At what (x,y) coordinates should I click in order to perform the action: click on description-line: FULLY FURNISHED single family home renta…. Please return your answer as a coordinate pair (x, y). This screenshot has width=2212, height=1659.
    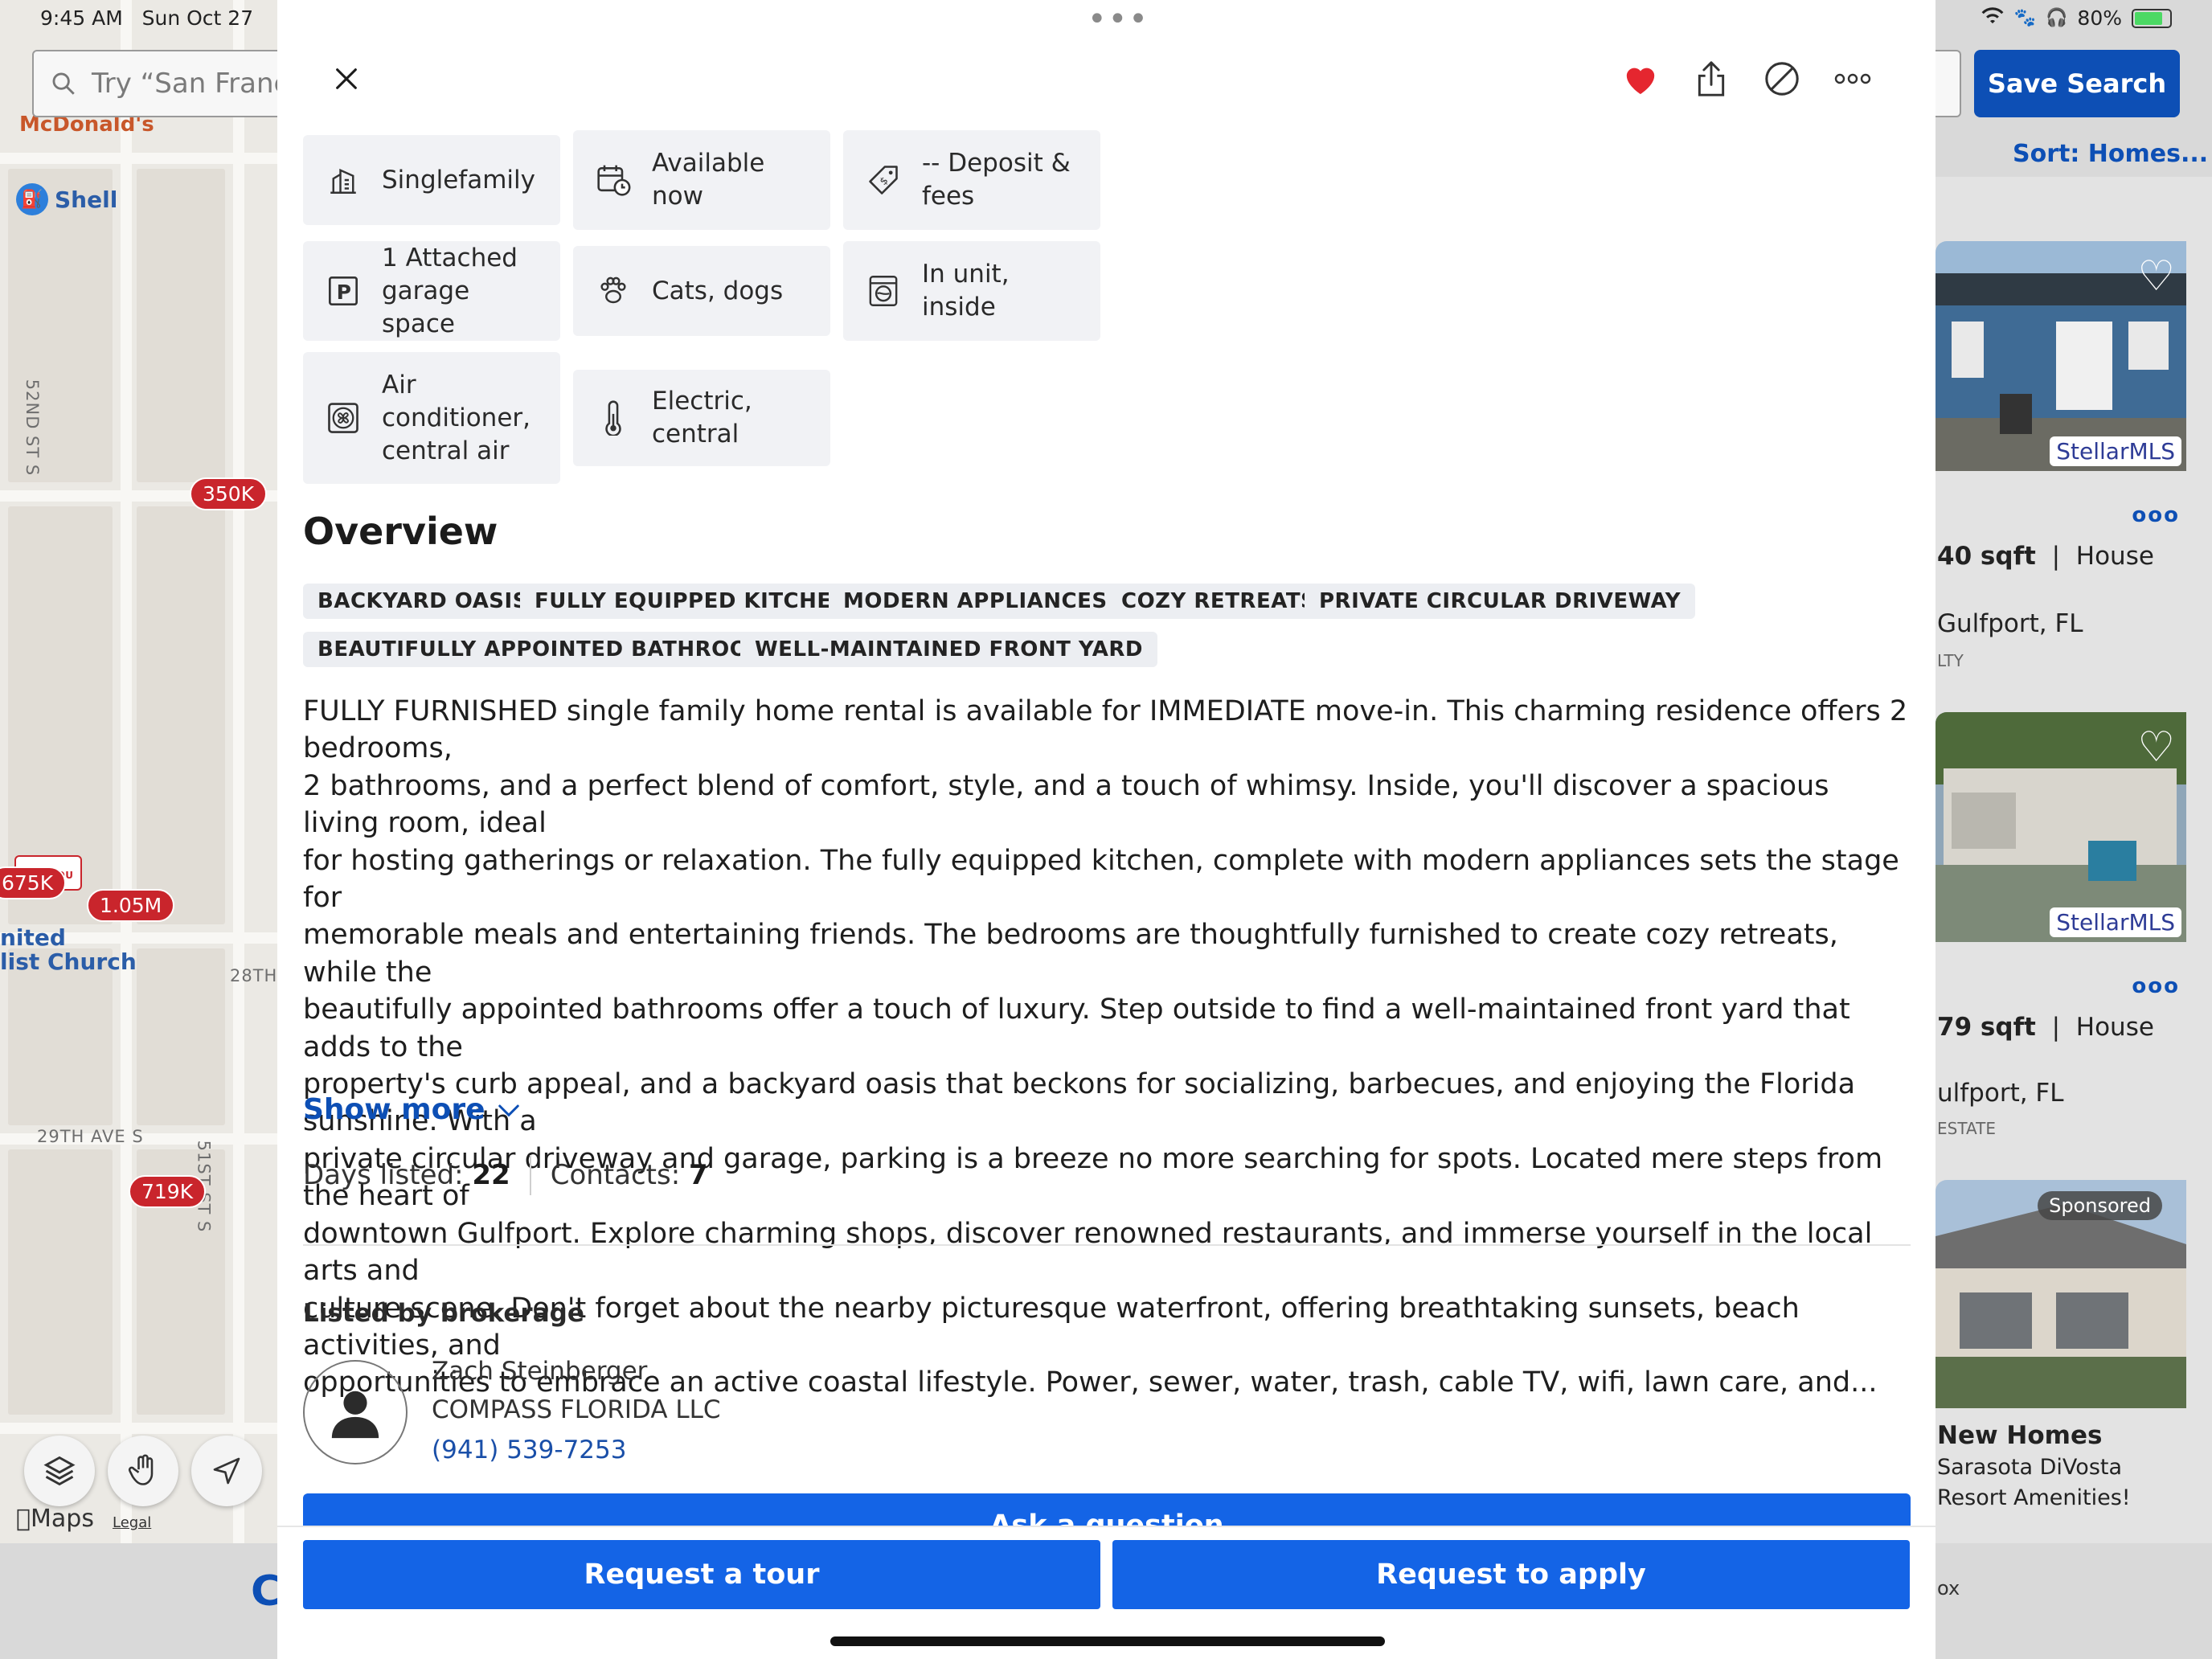
    Looking at the image, I should click on (1105, 730).